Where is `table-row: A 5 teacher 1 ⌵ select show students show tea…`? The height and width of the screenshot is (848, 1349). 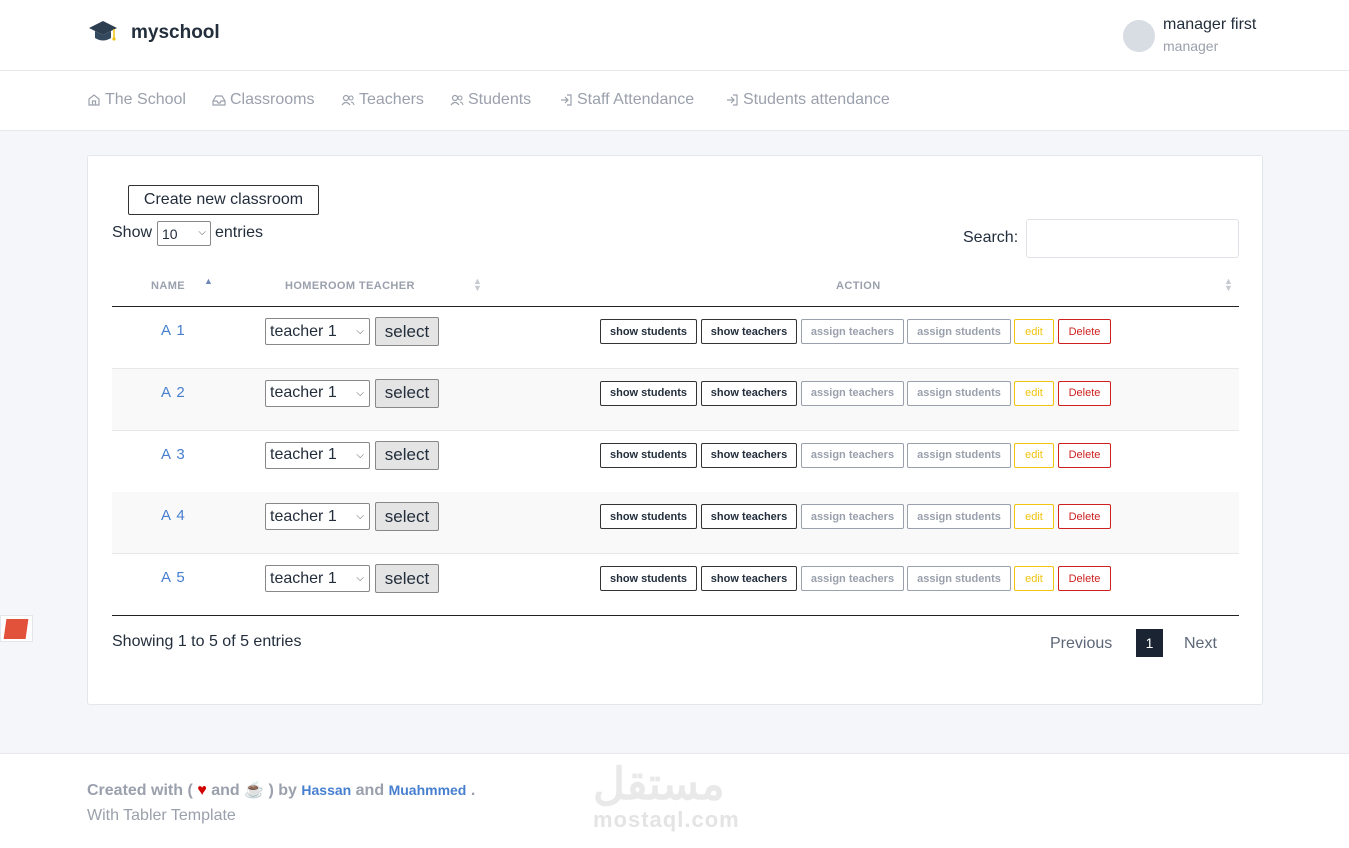 table-row: A 5 teacher 1 ⌵ select show students show tea… is located at coordinates (675, 585).